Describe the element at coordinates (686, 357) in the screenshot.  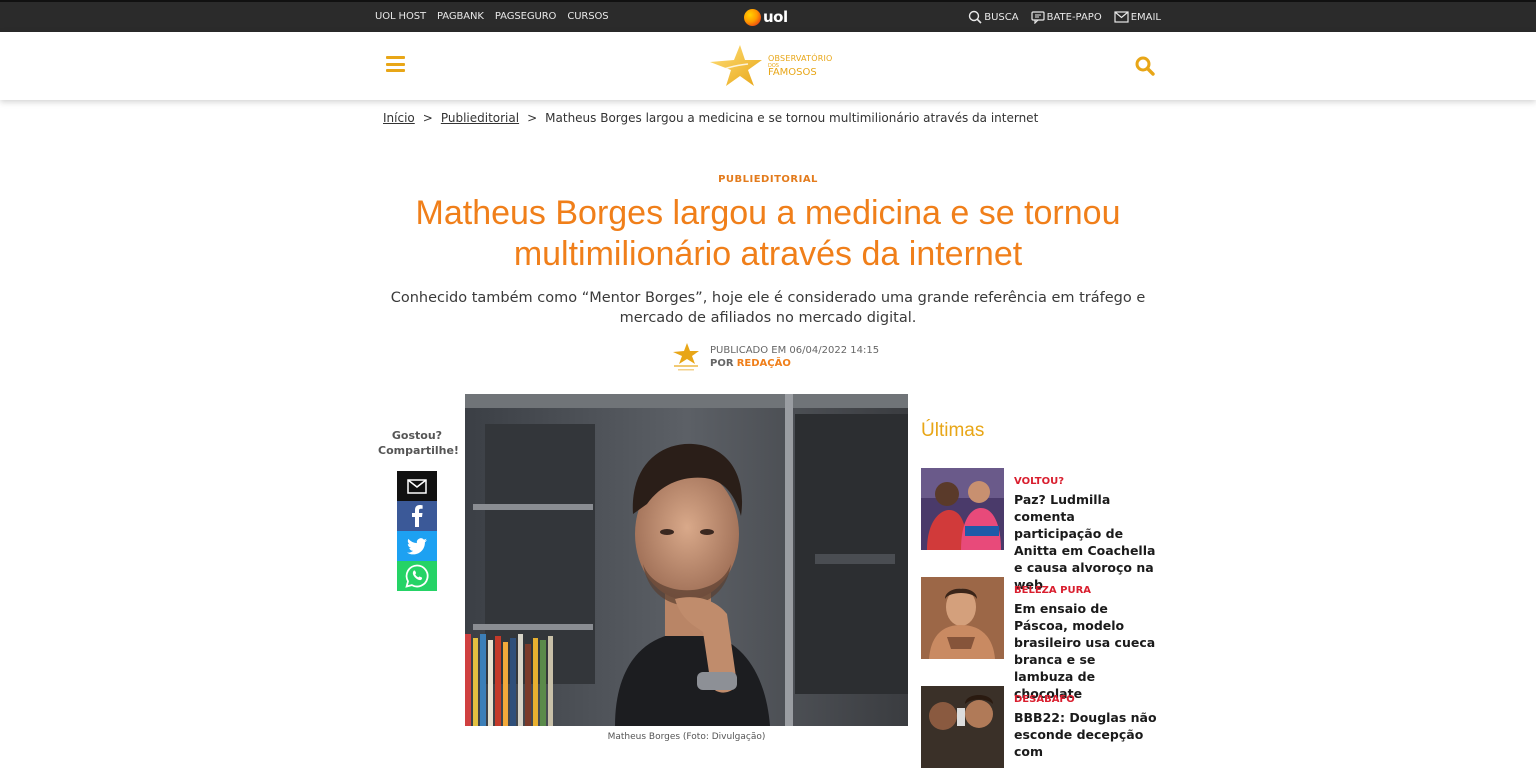
I see `author-avatar-icon` at that location.